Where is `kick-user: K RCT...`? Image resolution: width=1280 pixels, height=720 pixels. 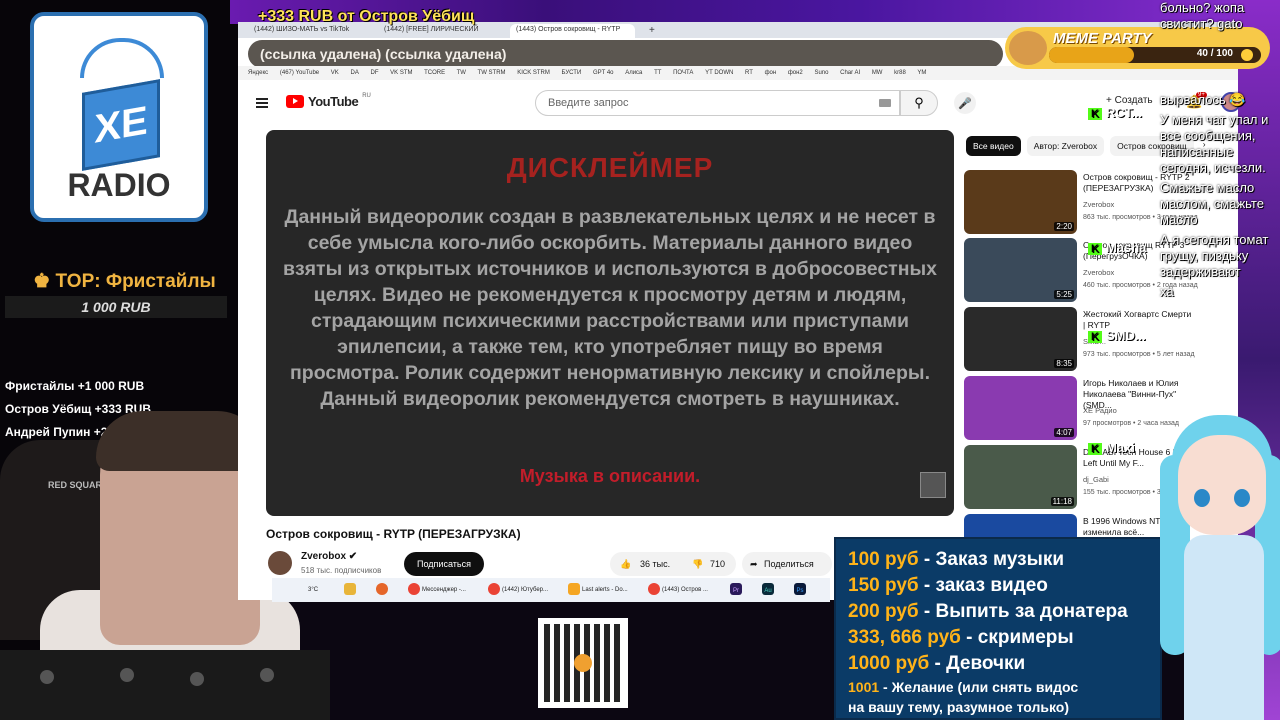 kick-user: K RCT... is located at coordinates (1115, 112).